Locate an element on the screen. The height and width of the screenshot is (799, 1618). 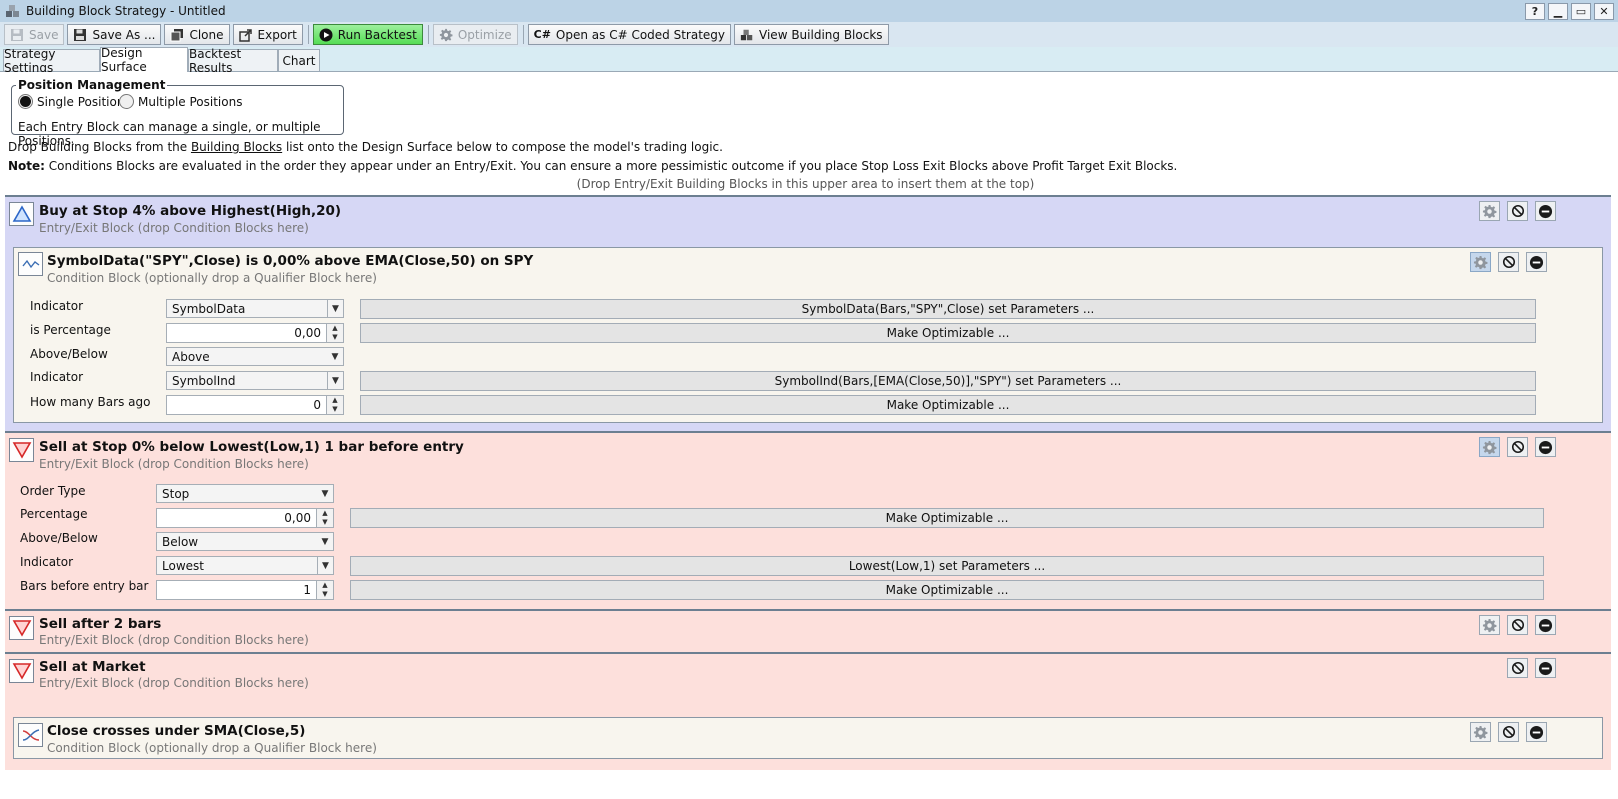
multiple-positions-radio: Multiple Positions is located at coordinates (180, 101).